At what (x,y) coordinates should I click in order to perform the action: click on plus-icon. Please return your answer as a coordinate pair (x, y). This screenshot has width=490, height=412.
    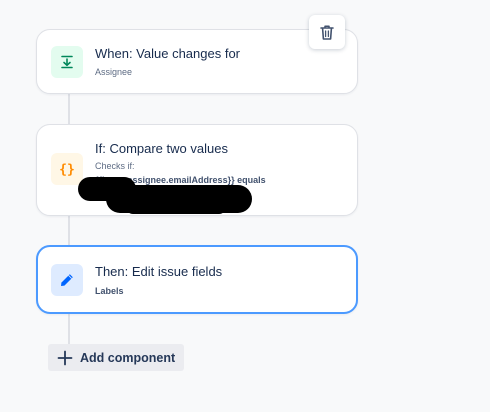
    Looking at the image, I should click on (65, 358).